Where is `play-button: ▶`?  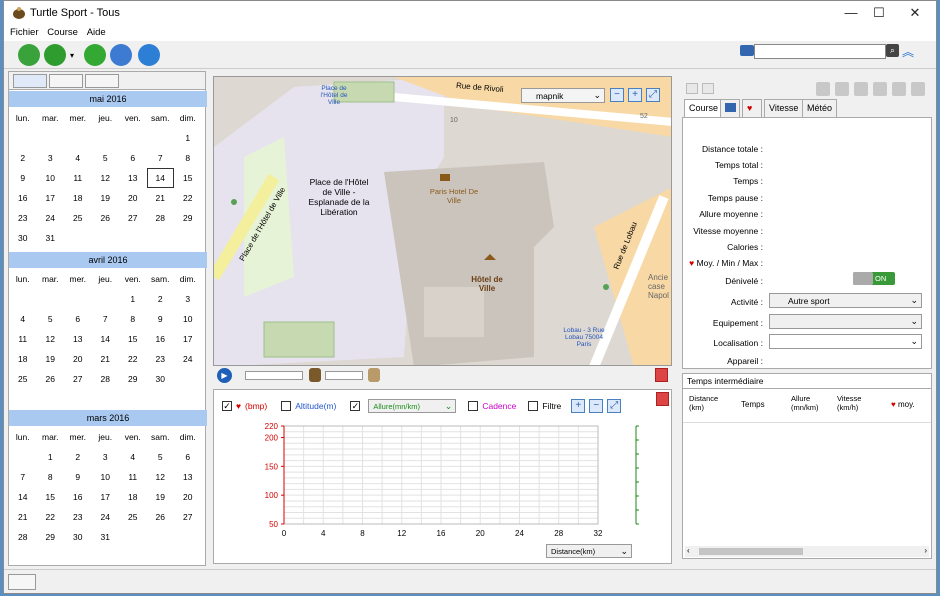
play-button: ▶ is located at coordinates (224, 375).